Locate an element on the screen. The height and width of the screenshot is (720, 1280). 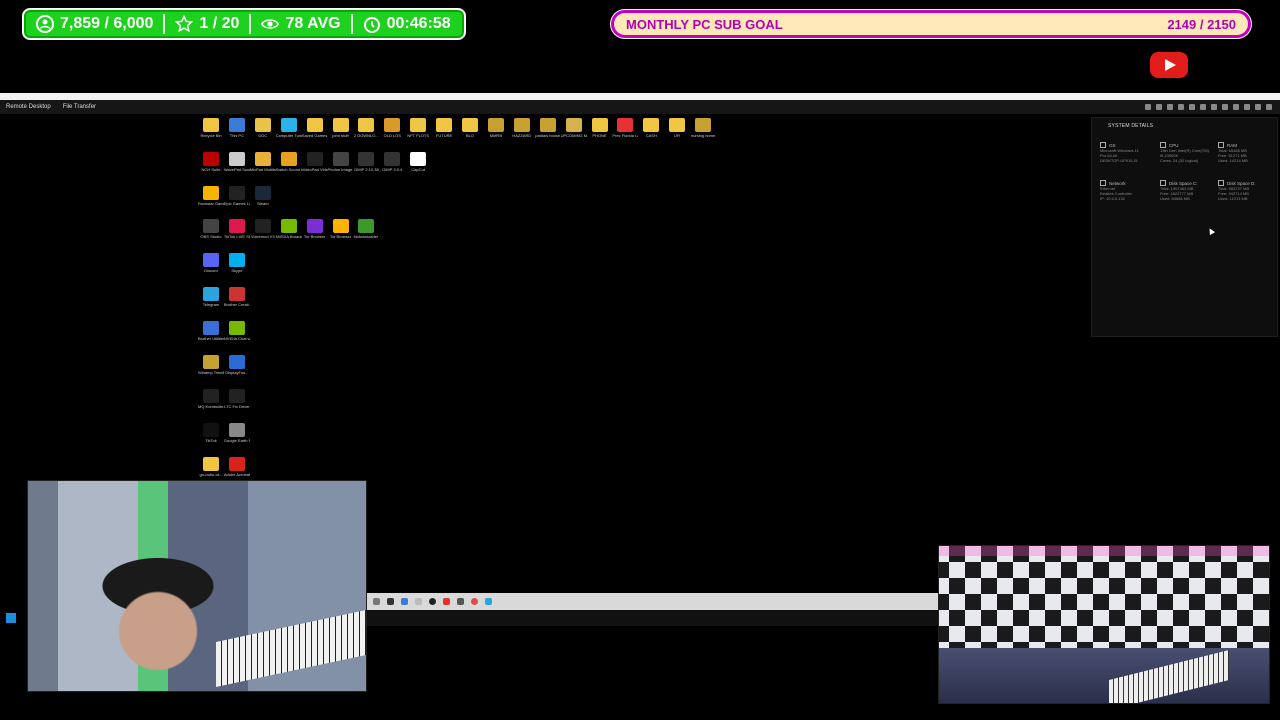
desktop-icon-label: WavePad Sound Editor is located at coordinates (236, 169).